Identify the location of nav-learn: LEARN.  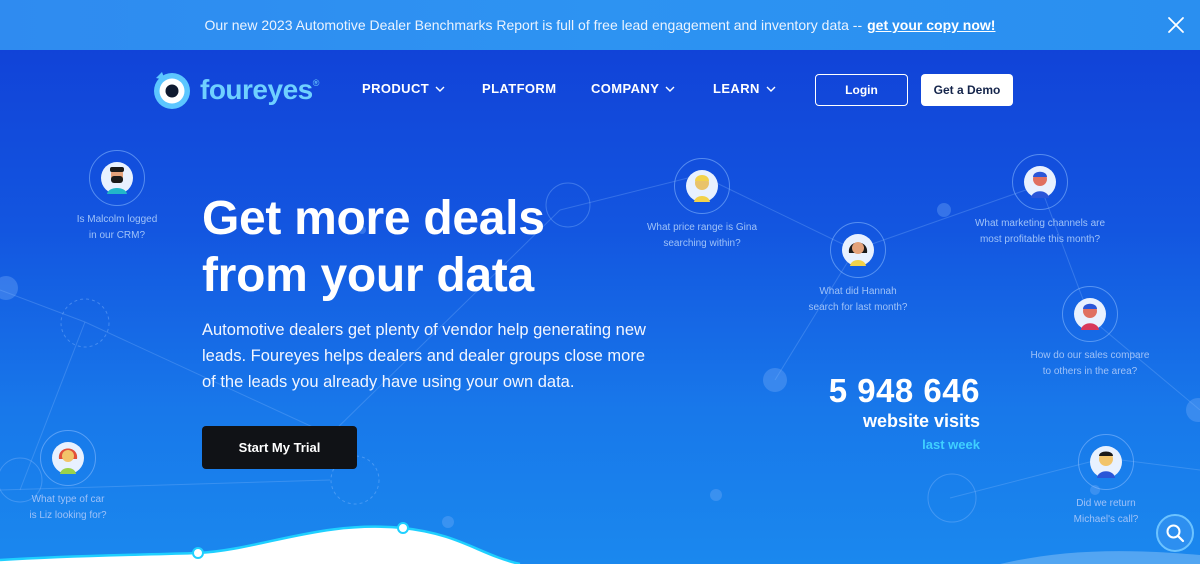
(744, 88).